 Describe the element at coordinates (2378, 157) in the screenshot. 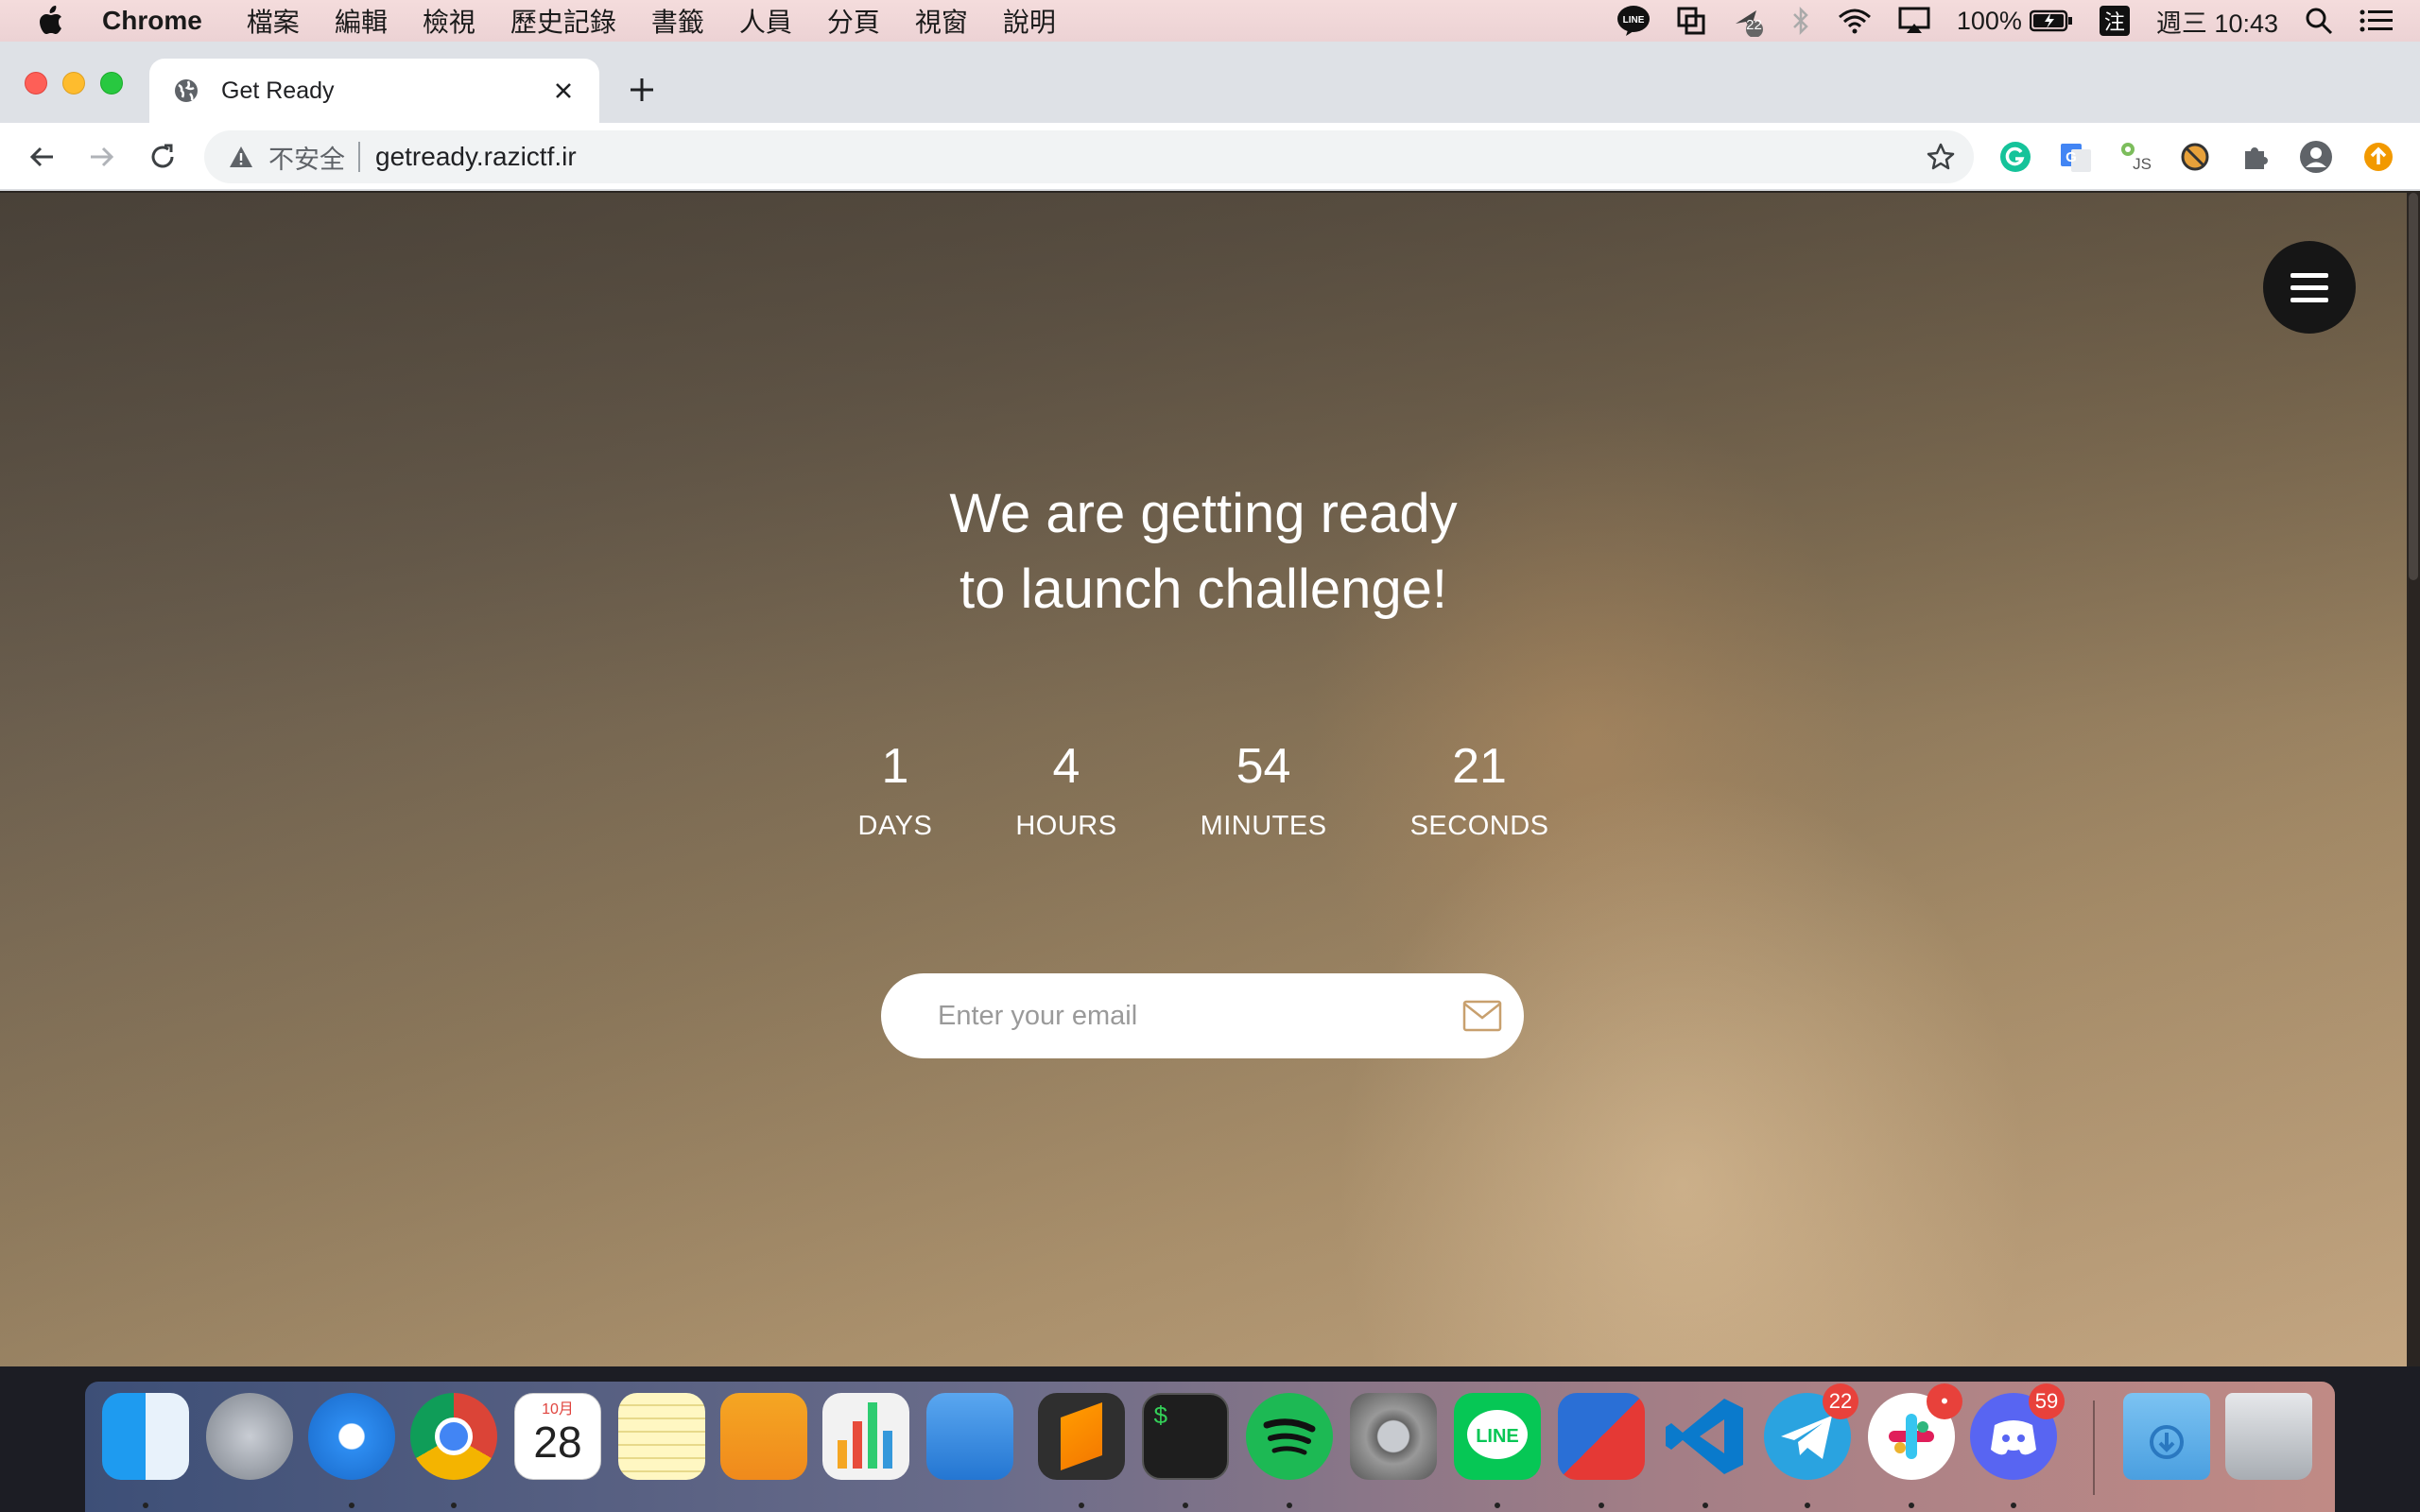

I see `update-chrome-icon` at that location.